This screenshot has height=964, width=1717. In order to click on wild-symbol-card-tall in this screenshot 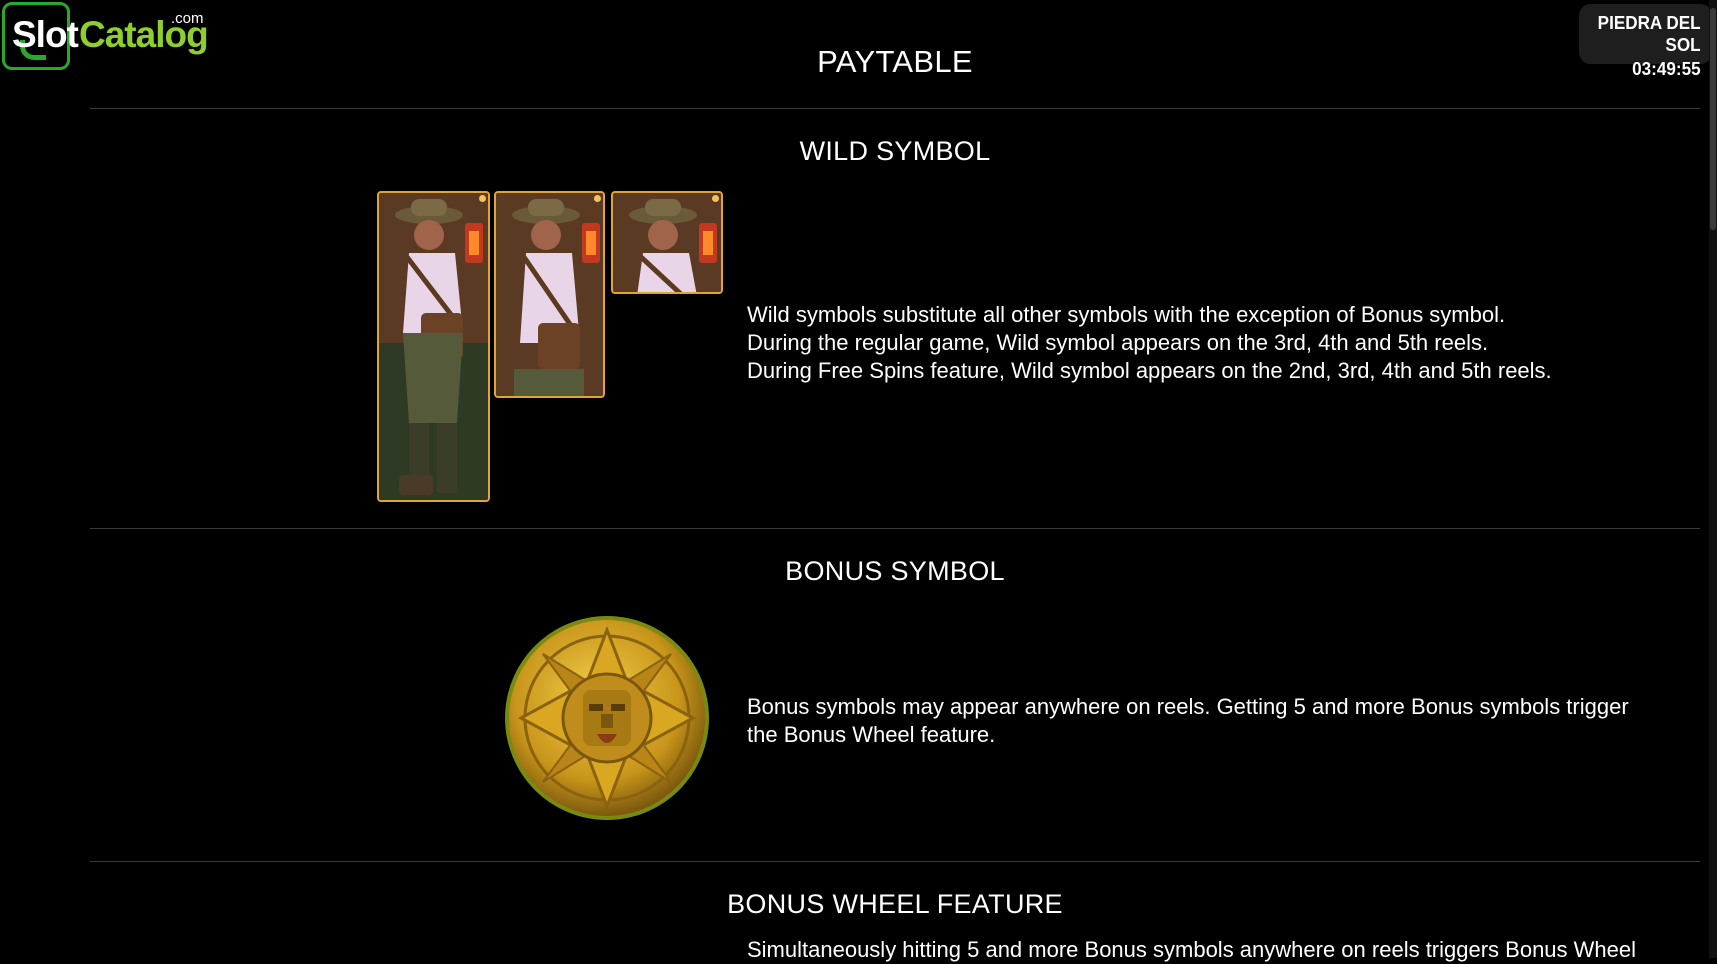, I will do `click(433, 346)`.